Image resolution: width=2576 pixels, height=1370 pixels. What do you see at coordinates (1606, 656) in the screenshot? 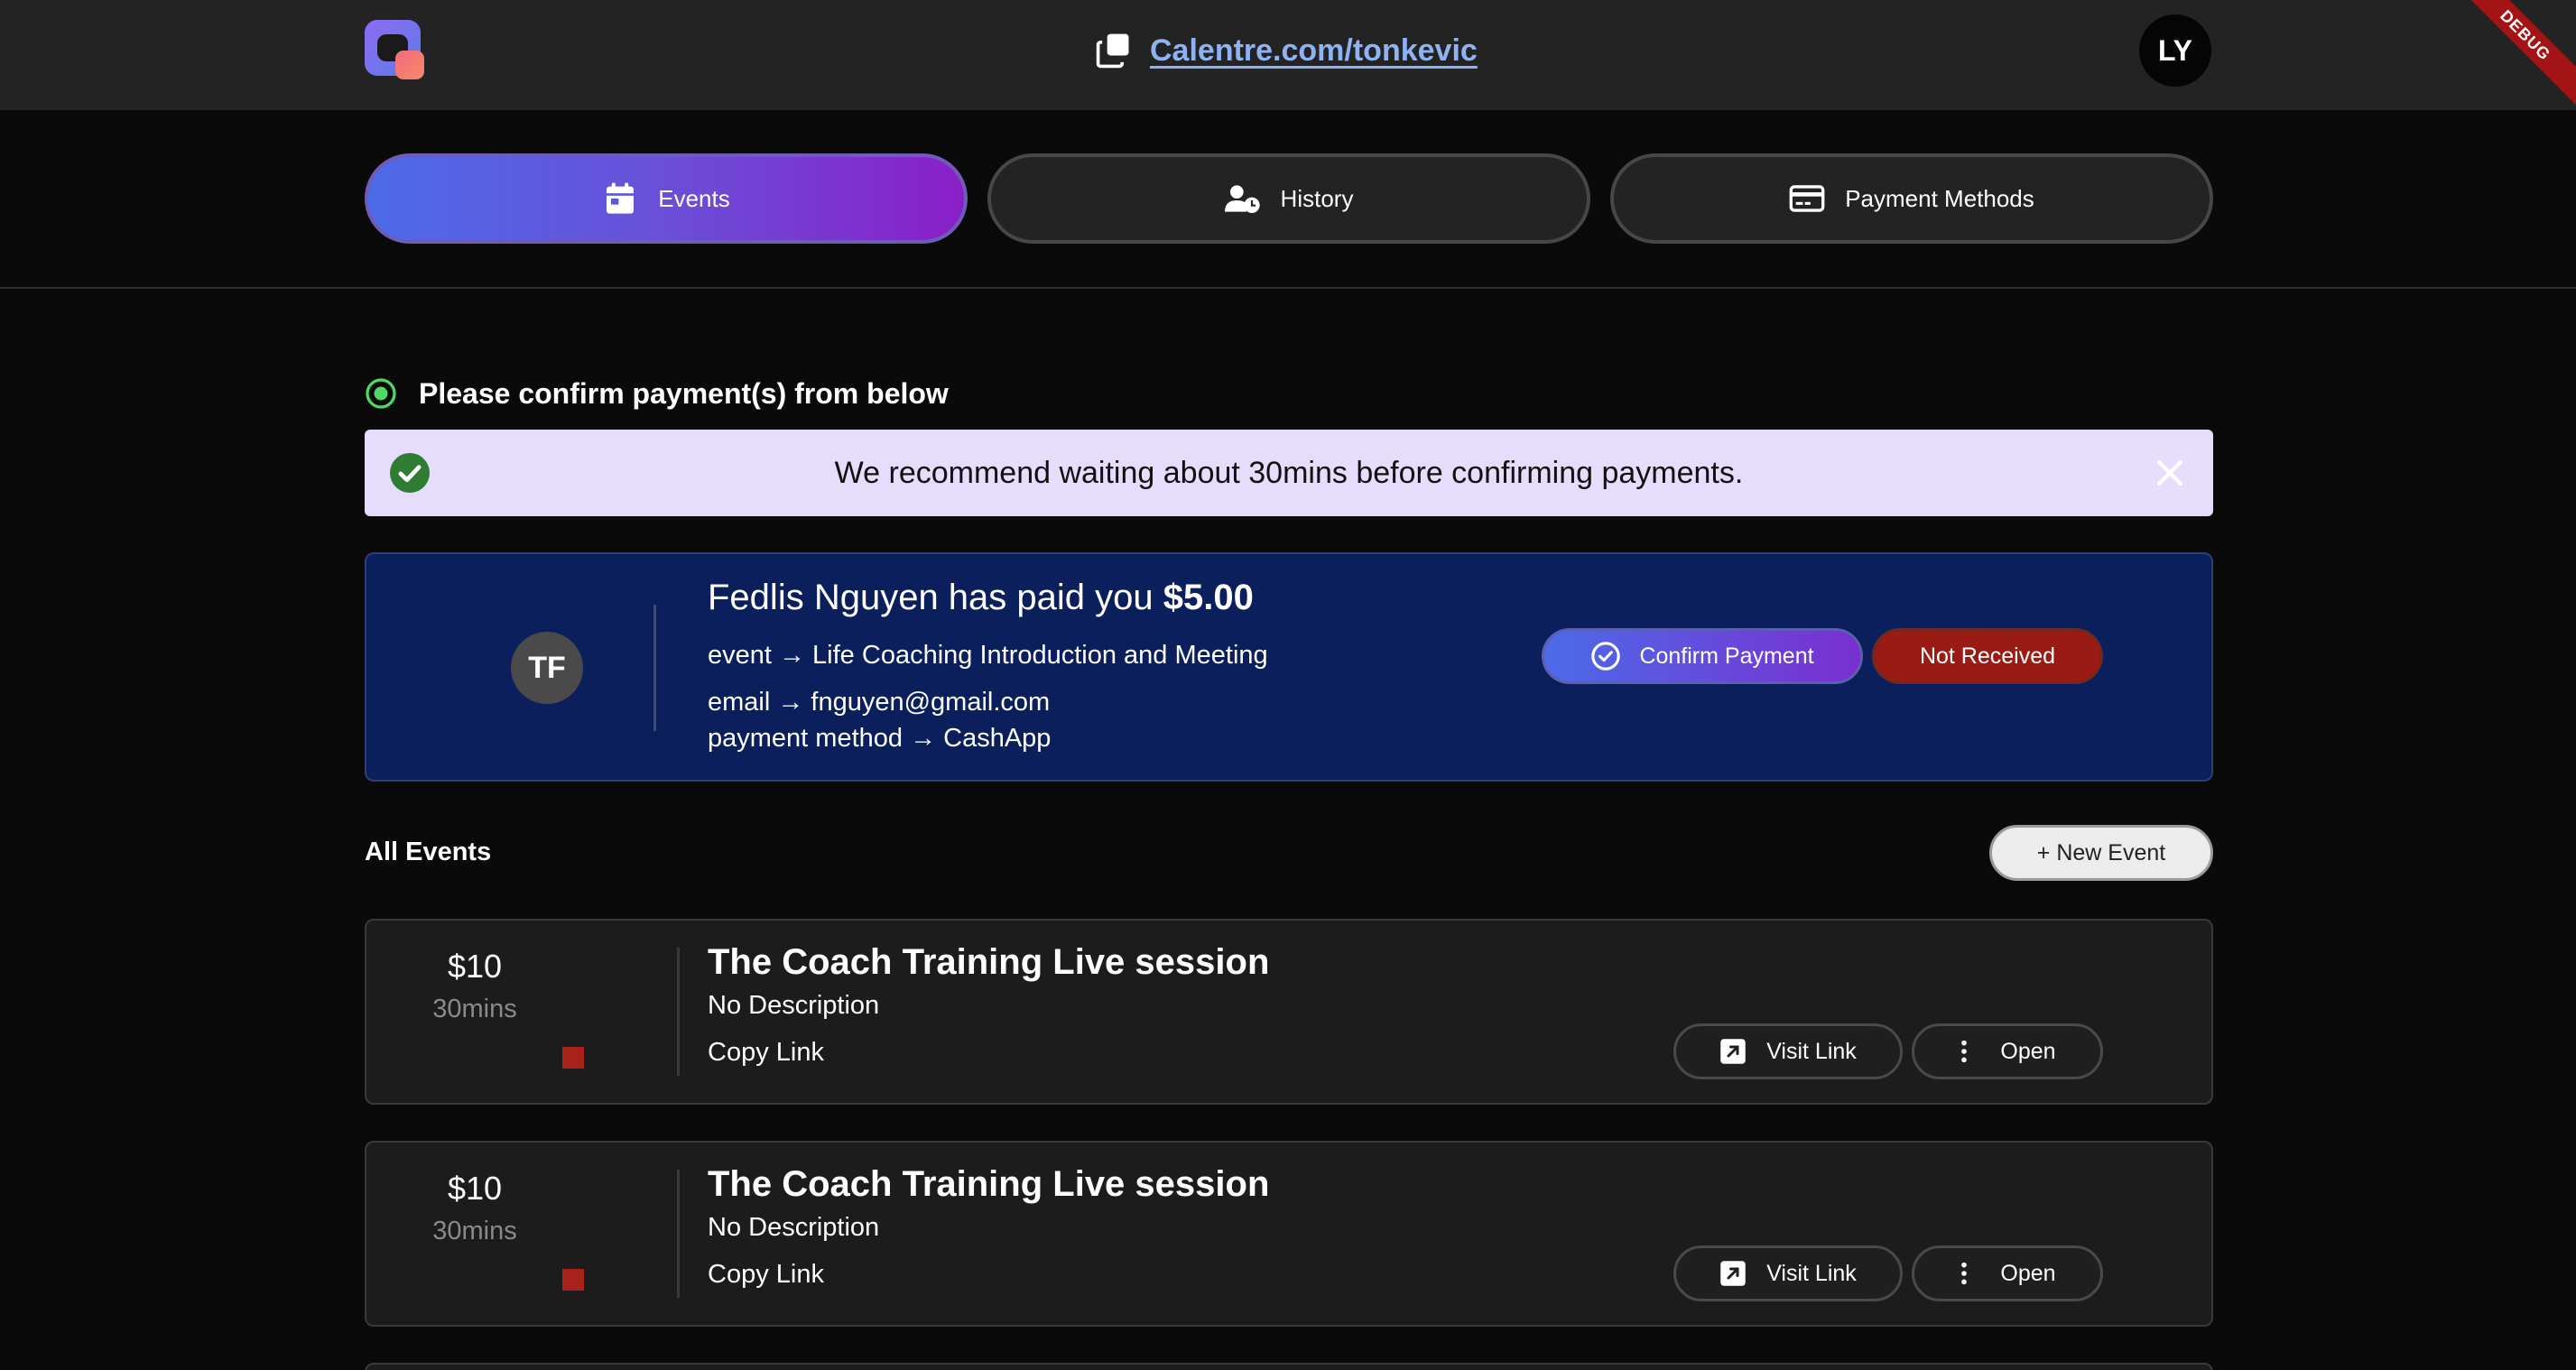
I see `check-circle-outline-icon` at bounding box center [1606, 656].